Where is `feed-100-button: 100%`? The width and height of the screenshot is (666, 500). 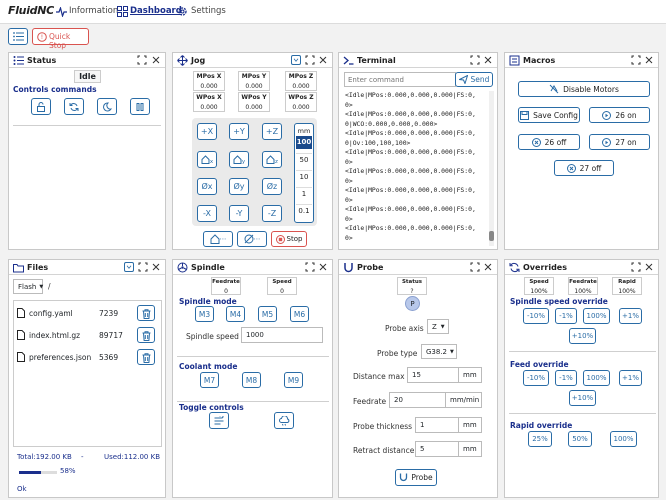 feed-100-button: 100% is located at coordinates (596, 378).